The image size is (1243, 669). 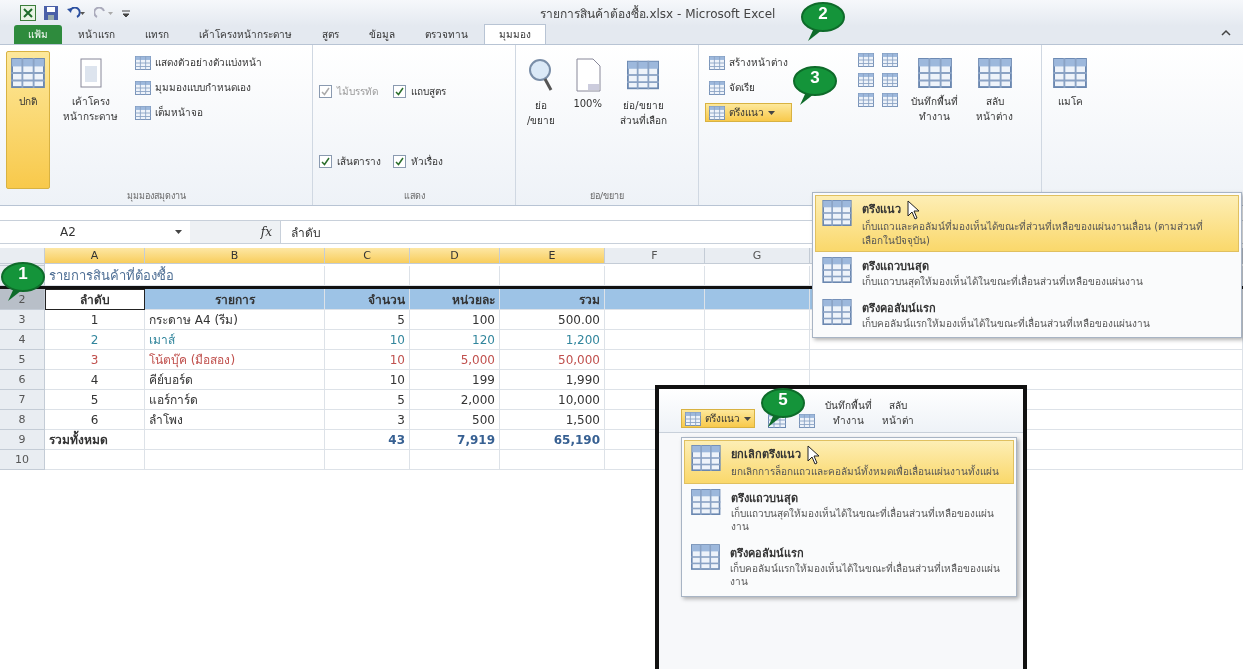 I want to click on table-cell: ลำโพง, so click(x=235, y=420).